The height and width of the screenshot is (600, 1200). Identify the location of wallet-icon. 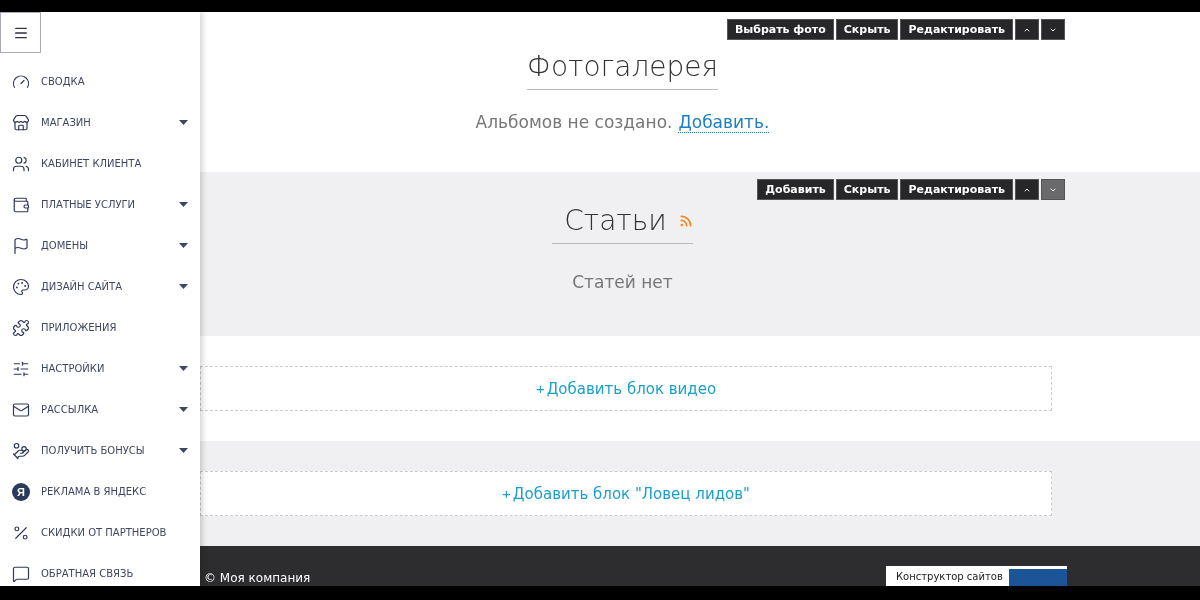
(21, 204).